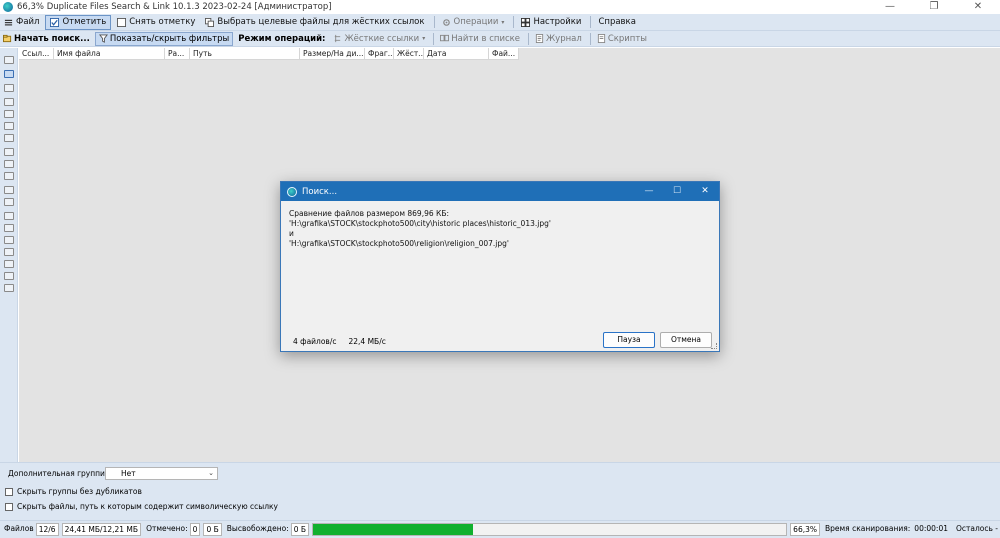  I want to click on freed-label: Высвобождено:, so click(257, 528).